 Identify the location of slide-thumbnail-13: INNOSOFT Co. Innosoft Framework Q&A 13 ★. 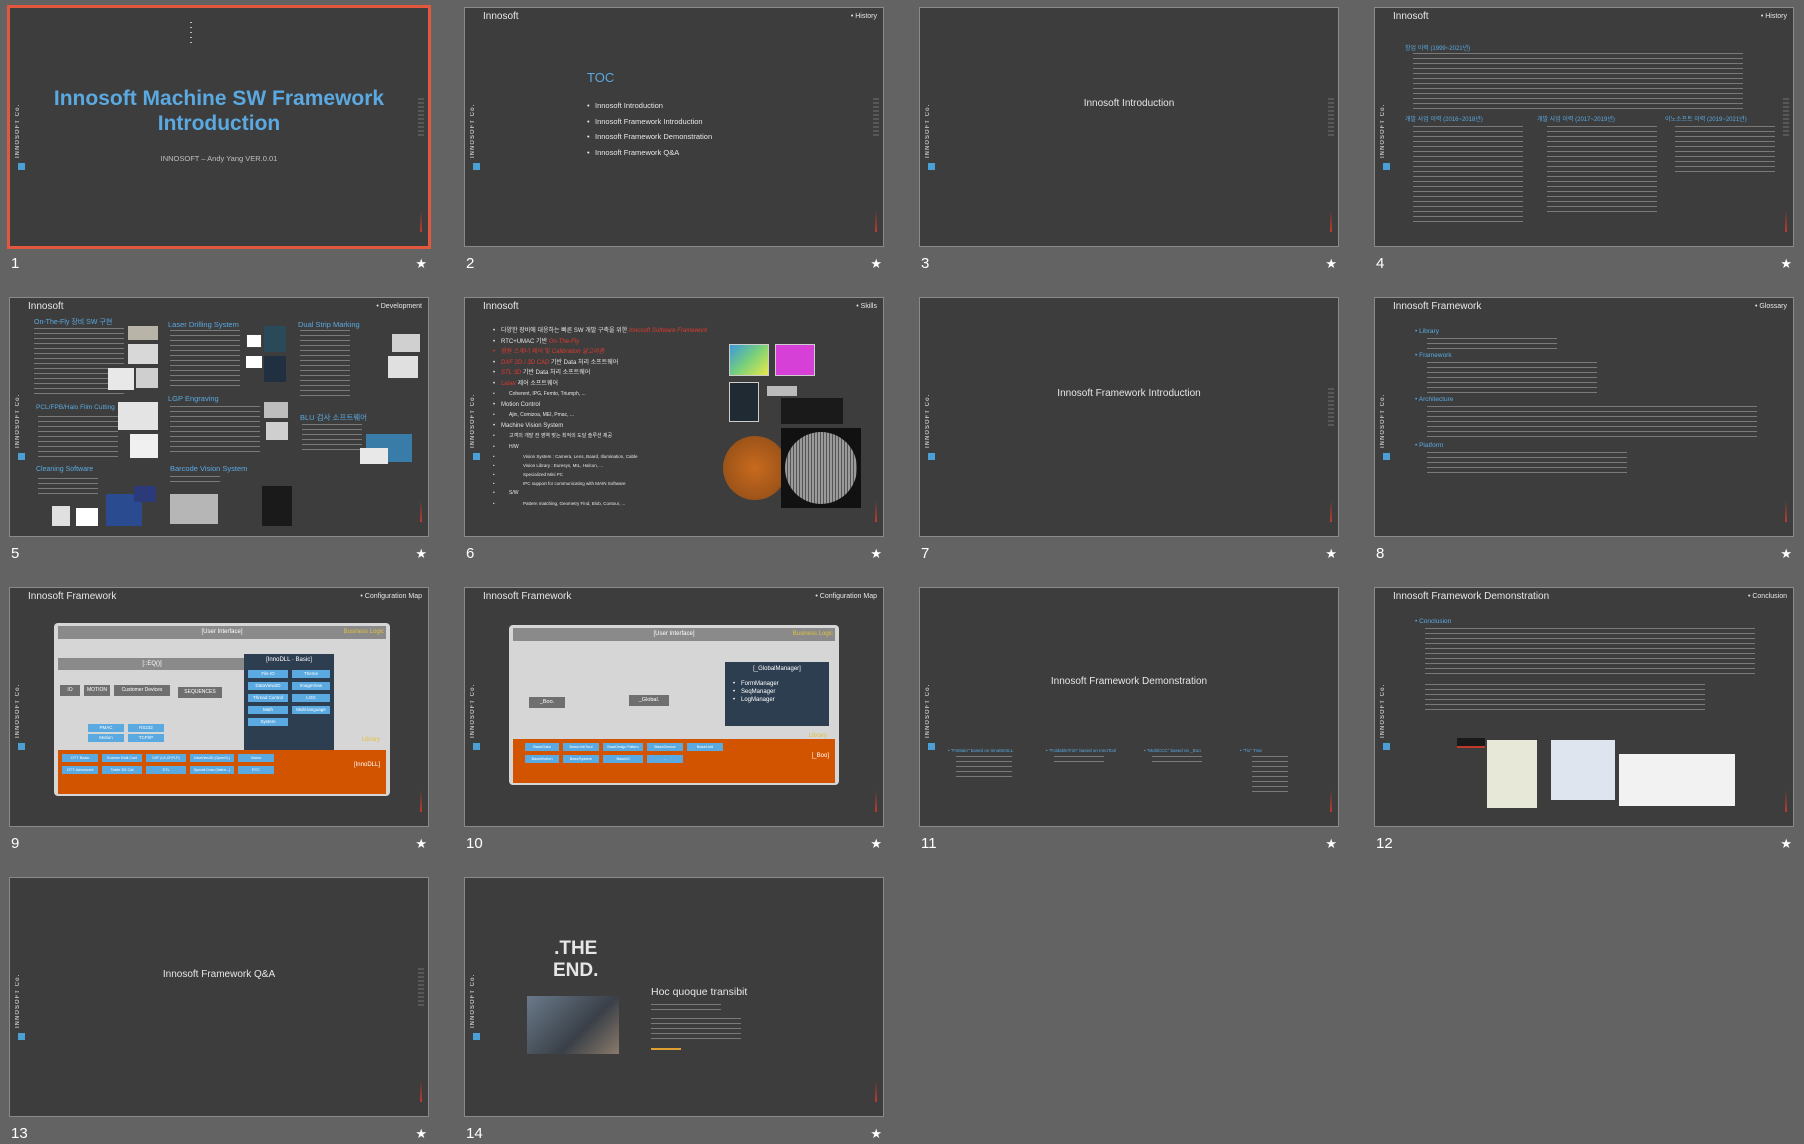
(219, 1009).